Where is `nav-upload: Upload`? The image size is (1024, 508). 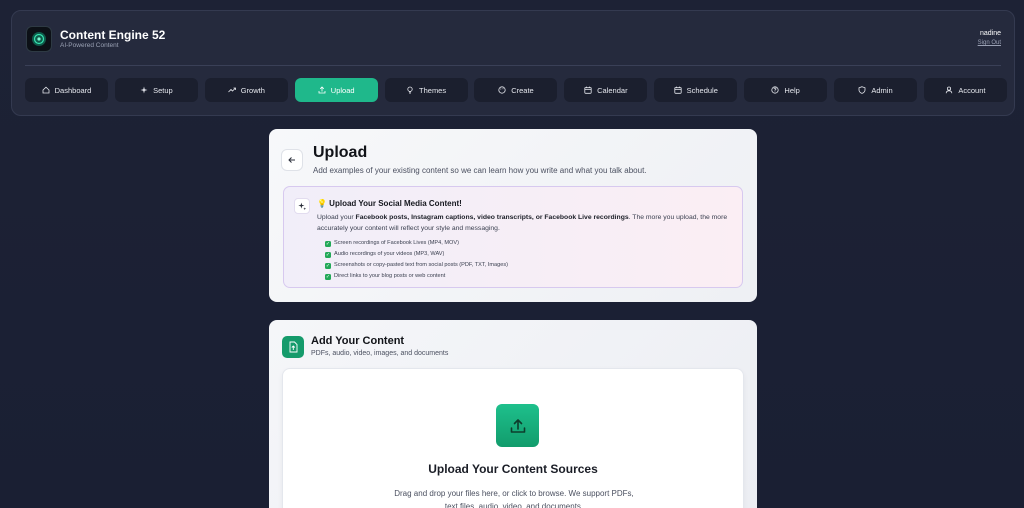 nav-upload: Upload is located at coordinates (336, 90).